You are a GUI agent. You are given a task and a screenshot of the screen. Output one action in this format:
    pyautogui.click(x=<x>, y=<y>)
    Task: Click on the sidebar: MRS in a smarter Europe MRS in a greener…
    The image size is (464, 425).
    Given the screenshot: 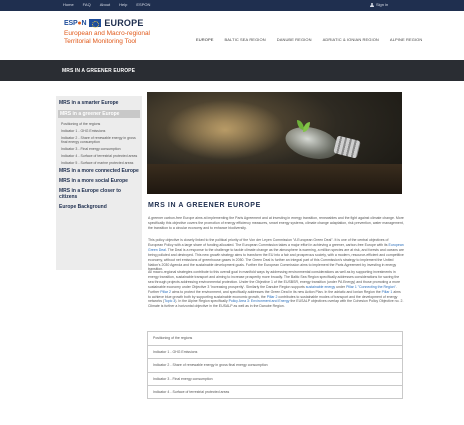 What is the action you would take?
    pyautogui.click(x=99, y=183)
    